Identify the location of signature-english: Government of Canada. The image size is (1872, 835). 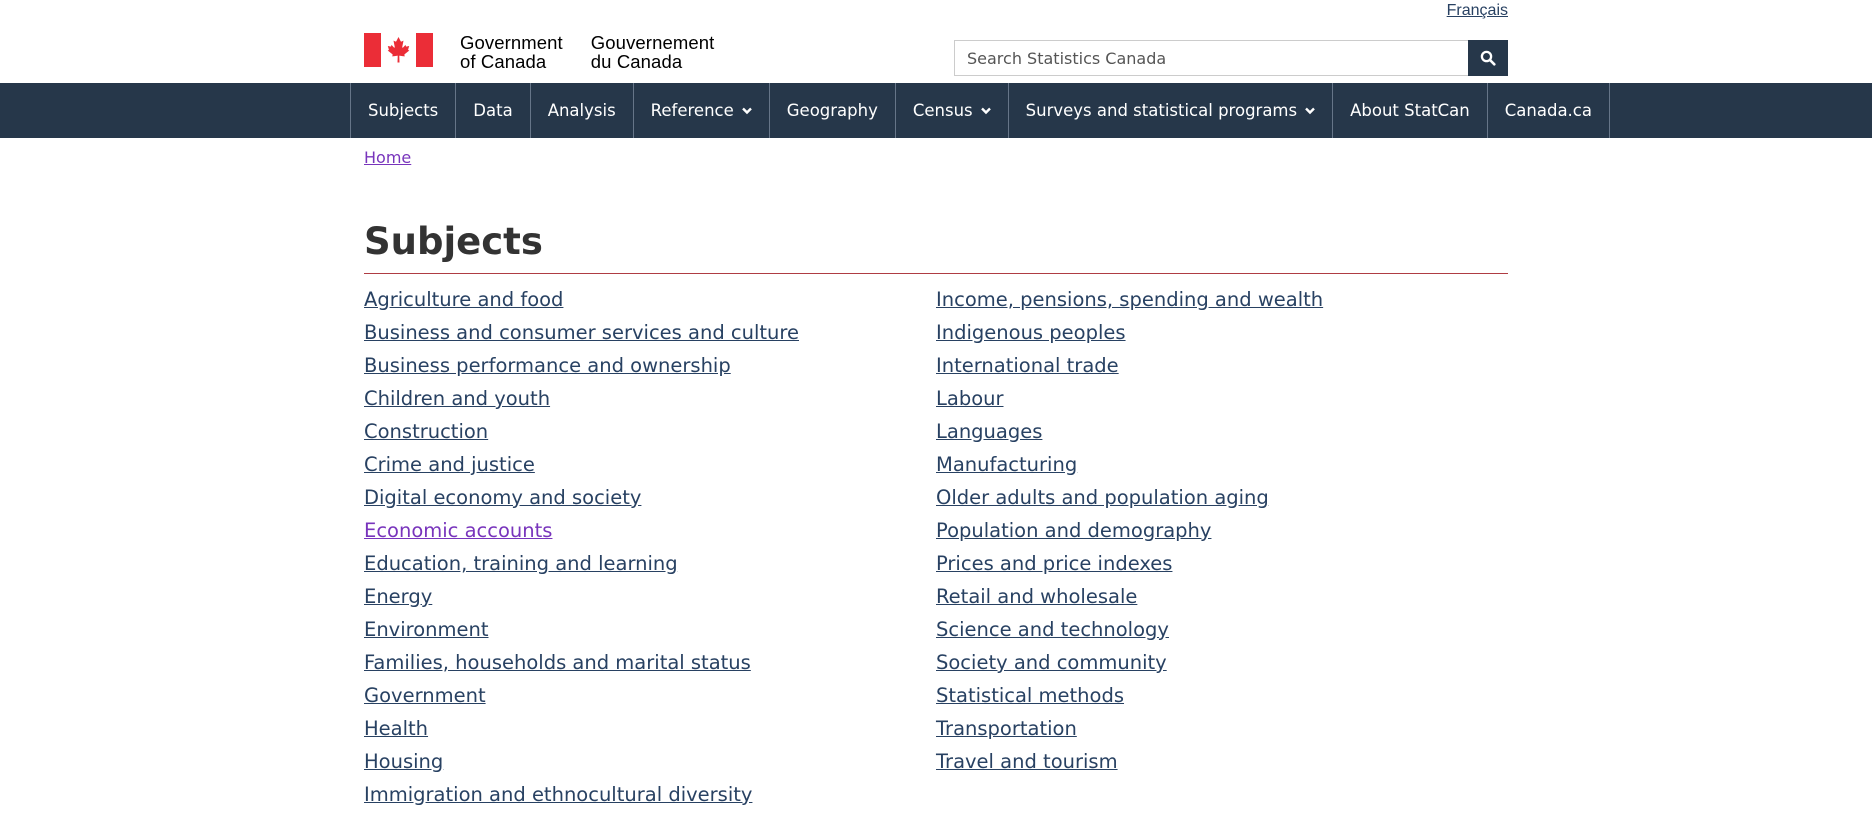
(511, 52).